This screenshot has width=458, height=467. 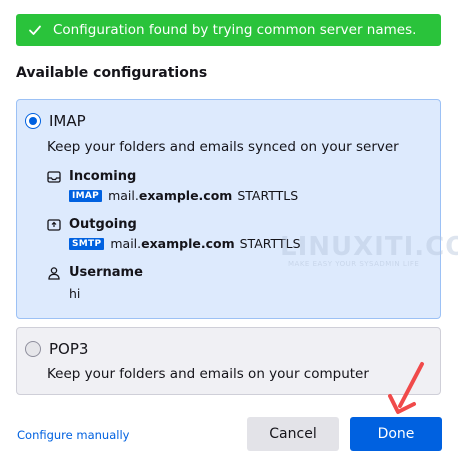 I want to click on incoming-label: Incoming, so click(x=103, y=176).